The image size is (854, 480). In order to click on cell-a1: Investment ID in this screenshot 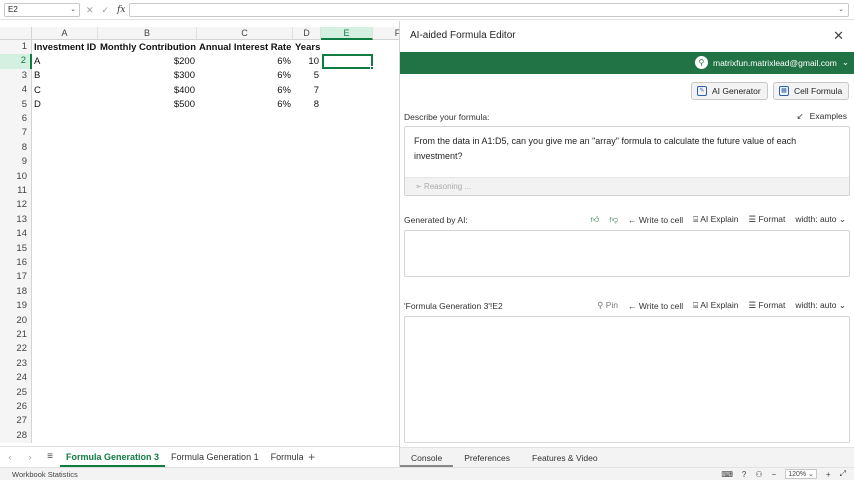, I will do `click(65, 48)`.